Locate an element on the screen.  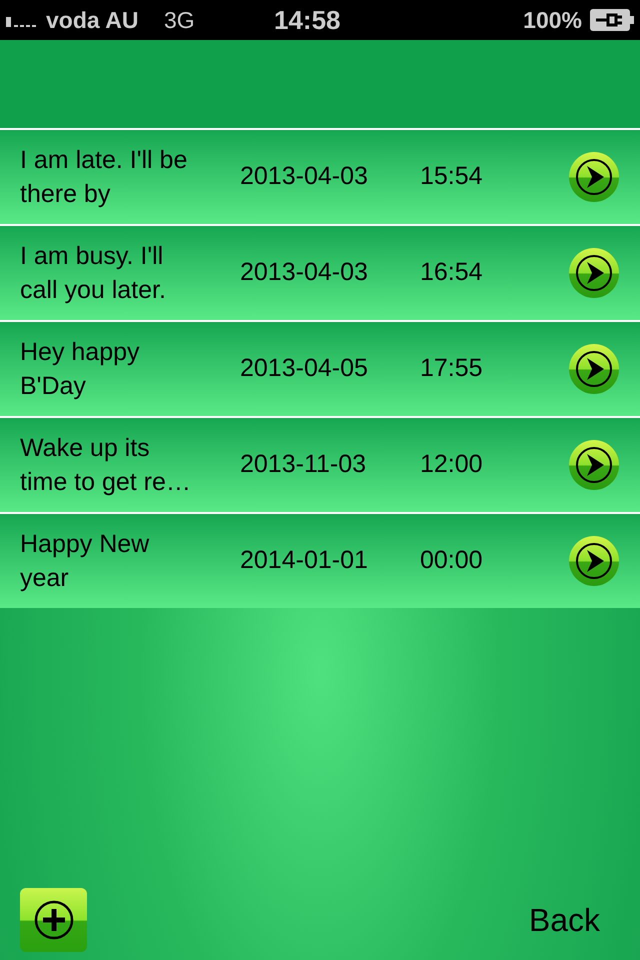
plus-icon is located at coordinates (54, 920).